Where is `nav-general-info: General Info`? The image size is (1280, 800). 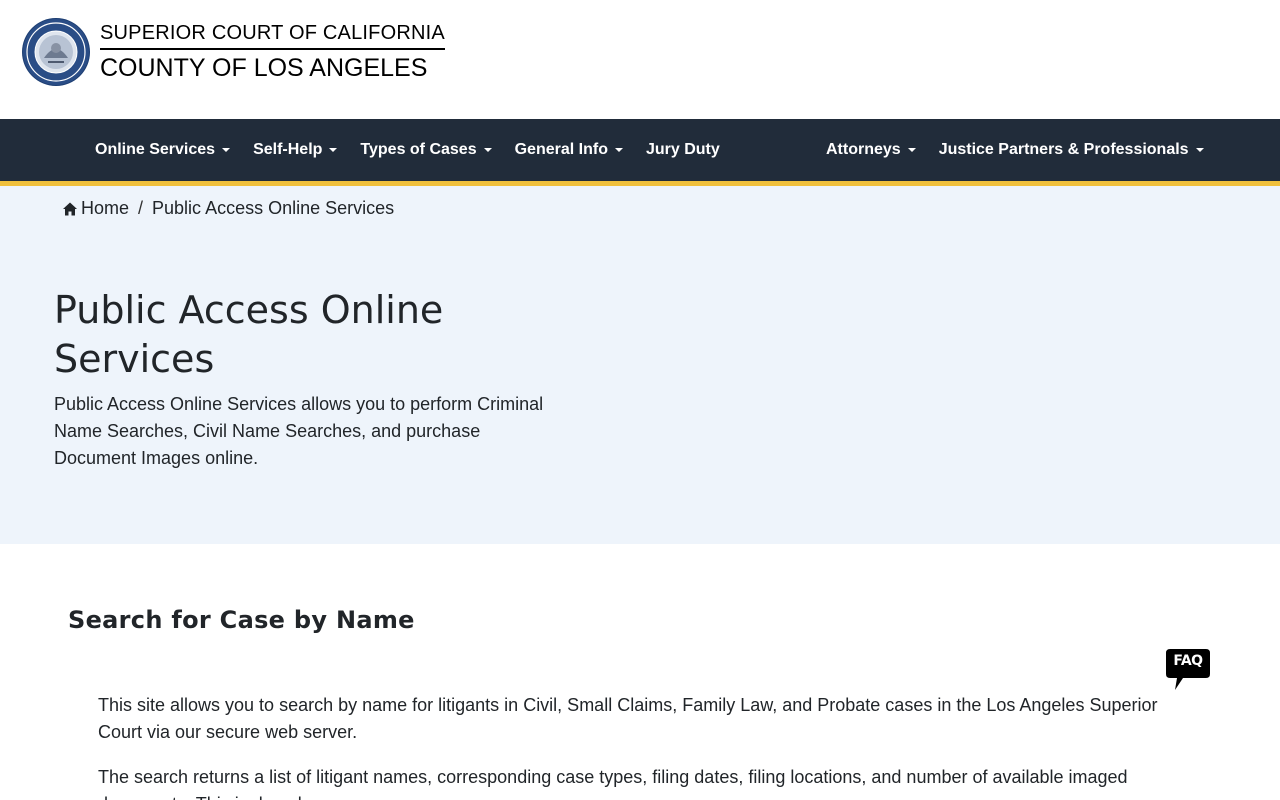 nav-general-info: General Info is located at coordinates (569, 150).